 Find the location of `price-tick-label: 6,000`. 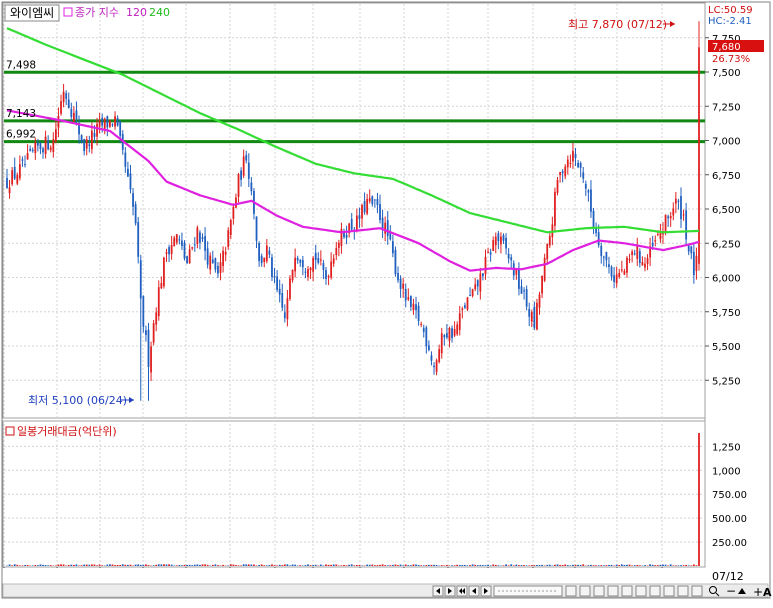

price-tick-label: 6,000 is located at coordinates (726, 279).